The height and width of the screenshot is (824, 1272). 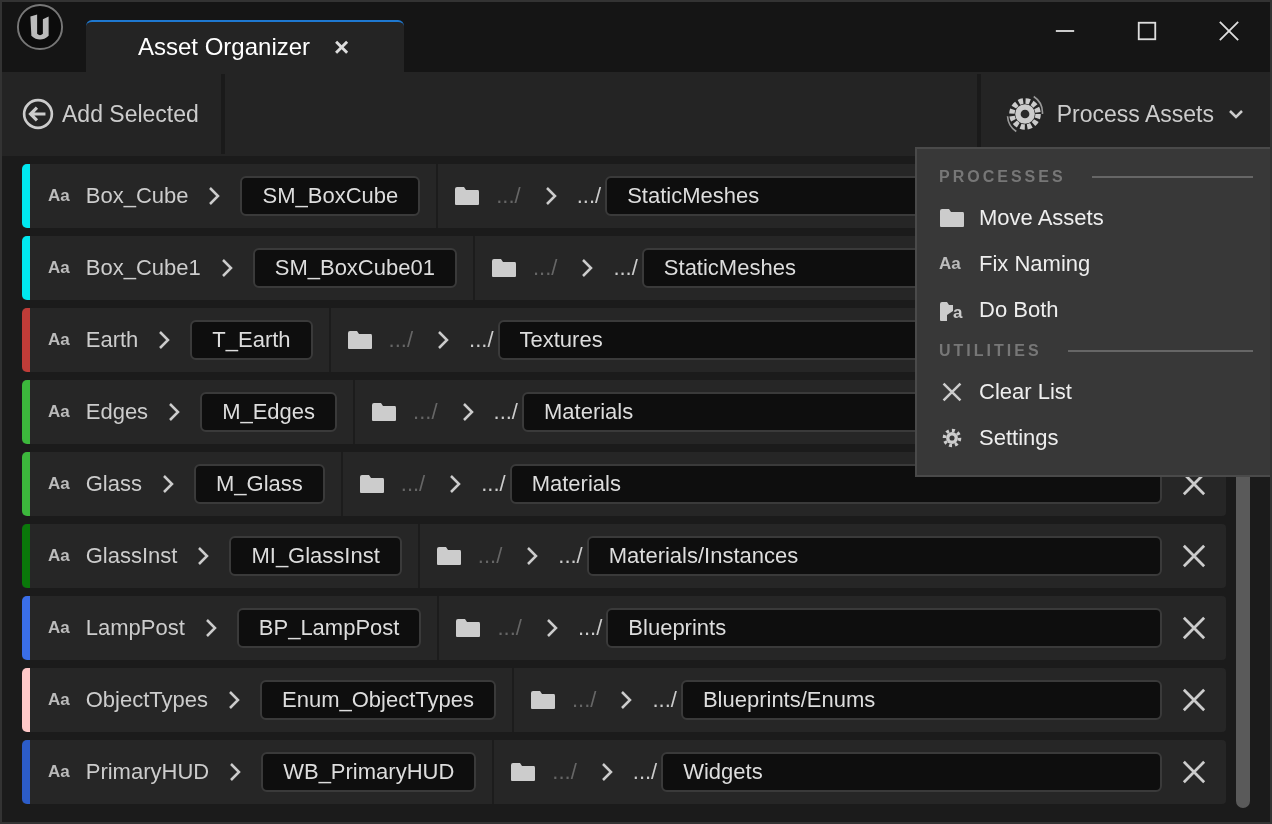 What do you see at coordinates (137, 196) in the screenshot?
I see `asset-name: Box_Cube` at bounding box center [137, 196].